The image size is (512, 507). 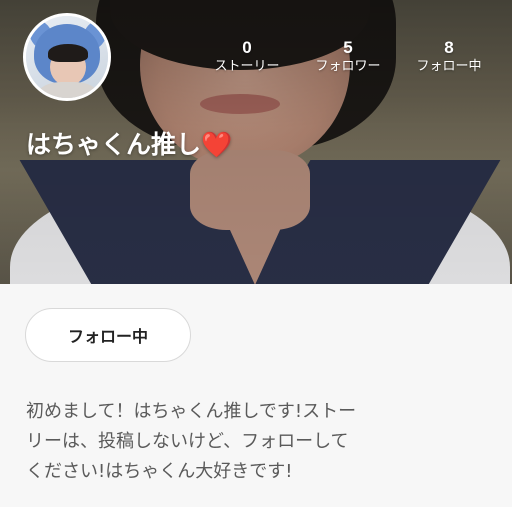 I want to click on stat-followers: 5 フォロワー, so click(x=348, y=57).